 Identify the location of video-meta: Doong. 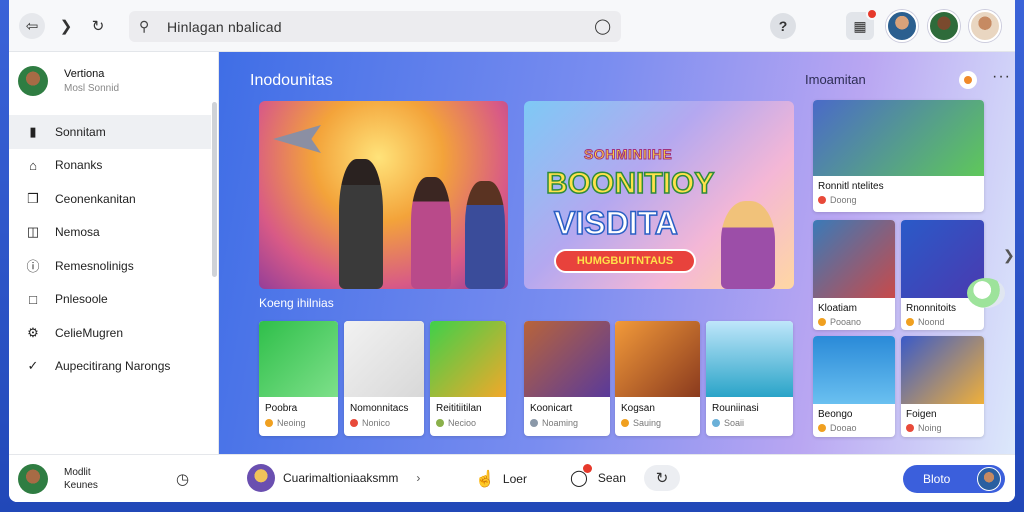
(901, 200).